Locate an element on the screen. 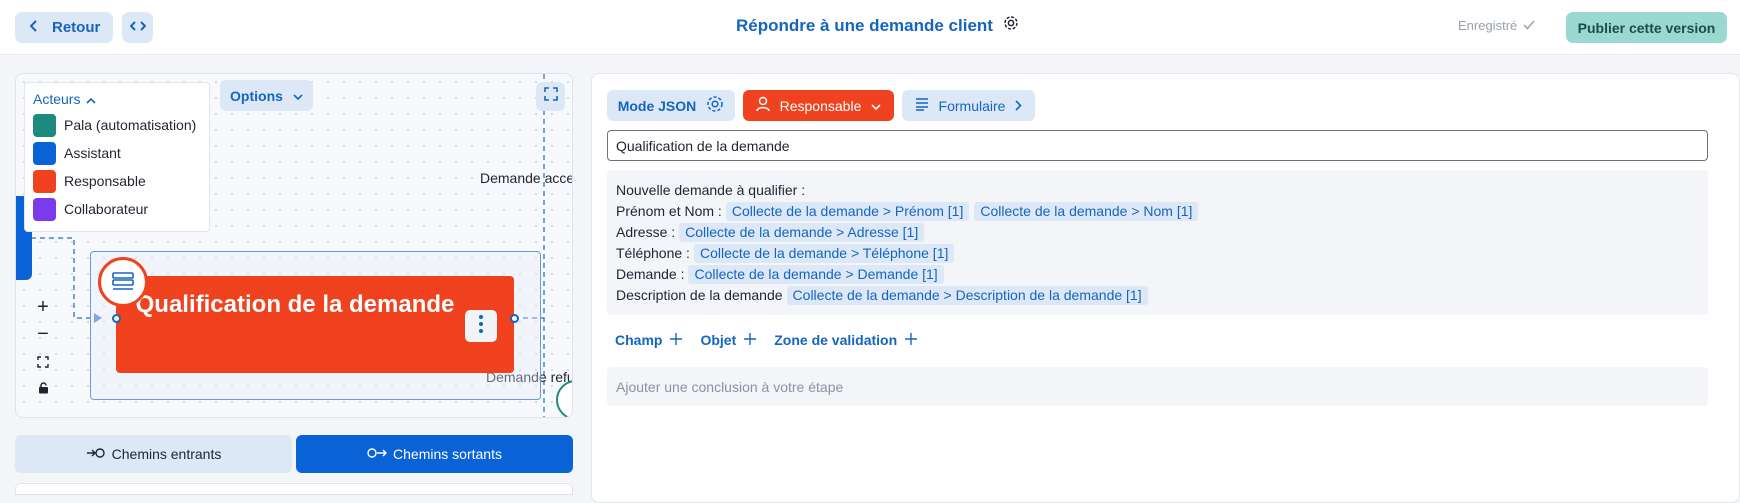 Image resolution: width=1740 pixels, height=503 pixels. expand-icon is located at coordinates (550, 96).